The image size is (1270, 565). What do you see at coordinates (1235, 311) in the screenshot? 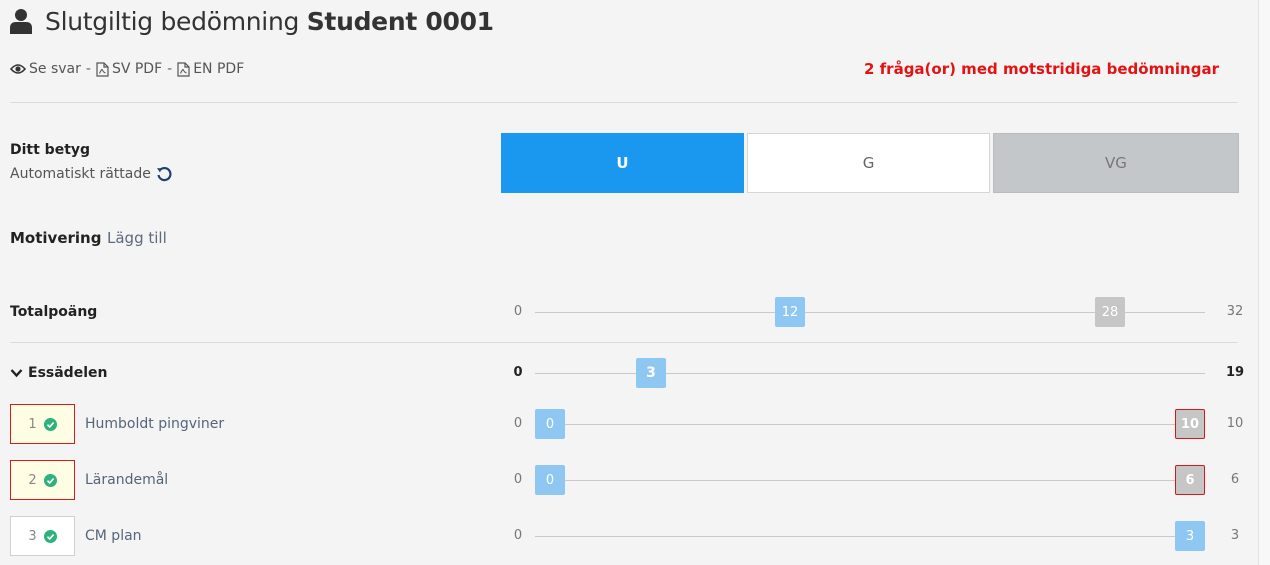
I see `total-max: 32` at bounding box center [1235, 311].